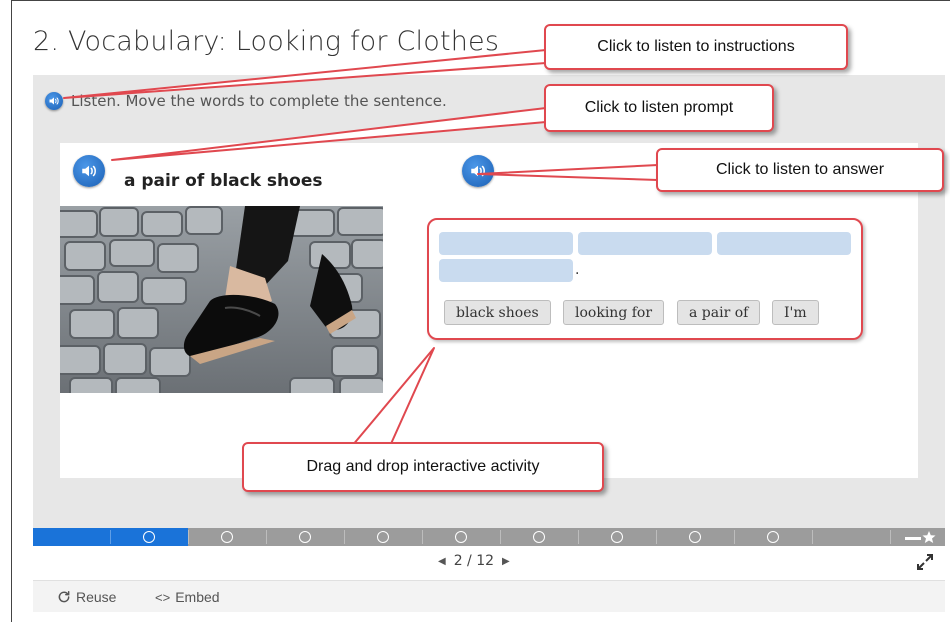  I want to click on refresh-icon, so click(64, 597).